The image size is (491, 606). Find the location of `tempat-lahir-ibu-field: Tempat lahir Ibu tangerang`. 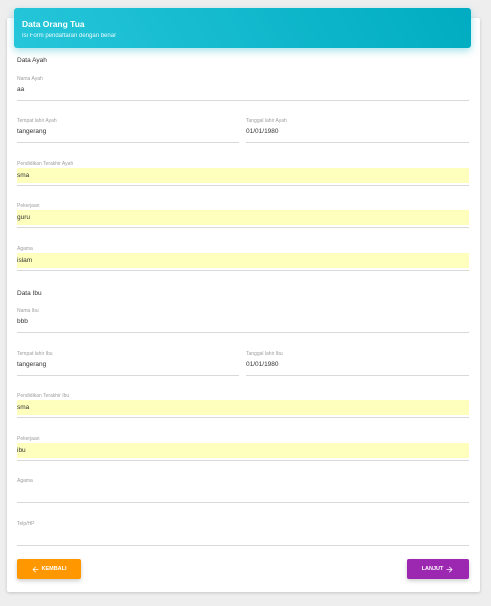

tempat-lahir-ibu-field: Tempat lahir Ibu tangerang is located at coordinates (128, 363).